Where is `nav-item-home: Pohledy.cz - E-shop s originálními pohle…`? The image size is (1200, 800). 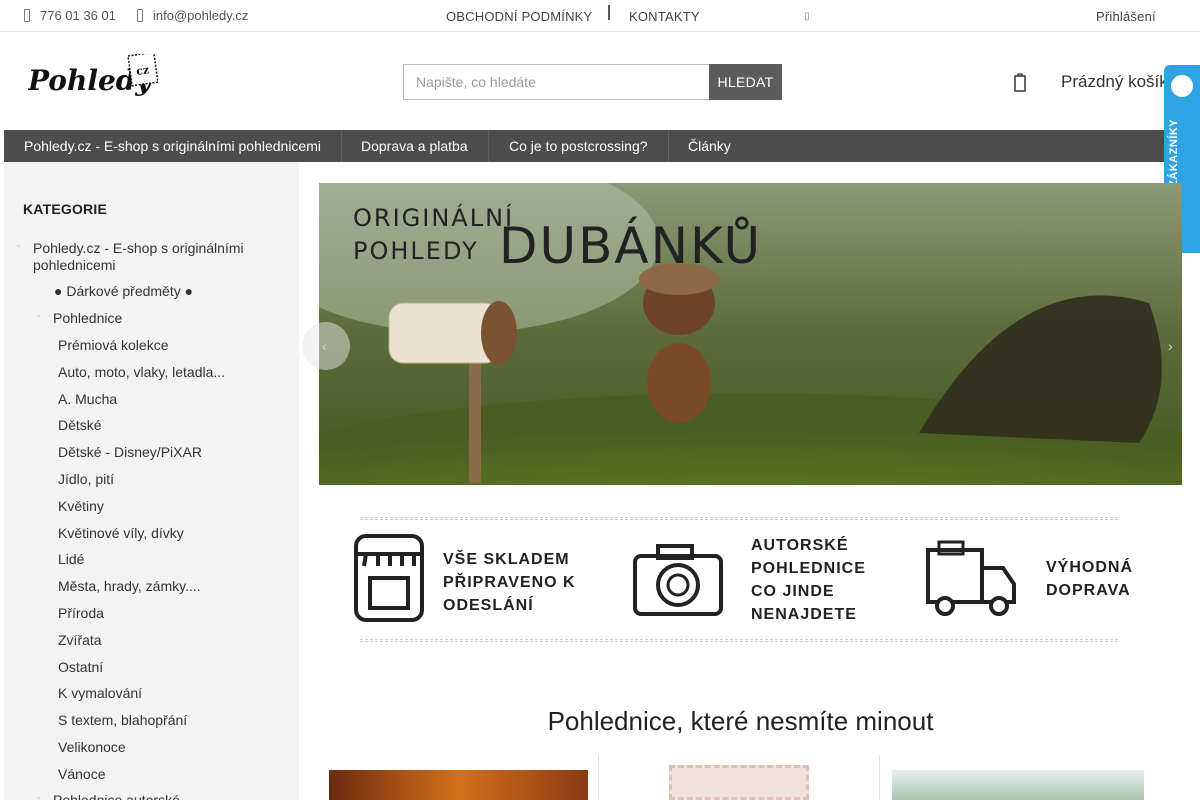 nav-item-home: Pohledy.cz - E-shop s originálními pohle… is located at coordinates (173, 146).